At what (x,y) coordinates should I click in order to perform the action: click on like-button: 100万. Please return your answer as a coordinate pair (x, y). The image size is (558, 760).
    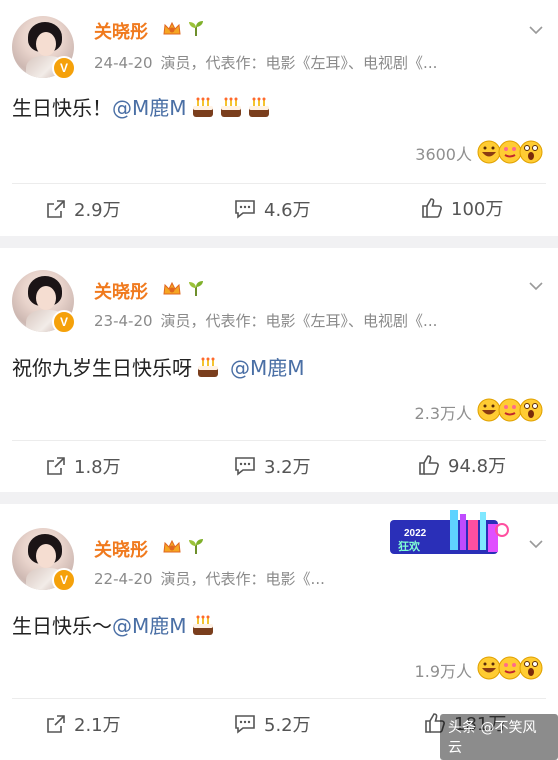
    Looking at the image, I should click on (462, 208).